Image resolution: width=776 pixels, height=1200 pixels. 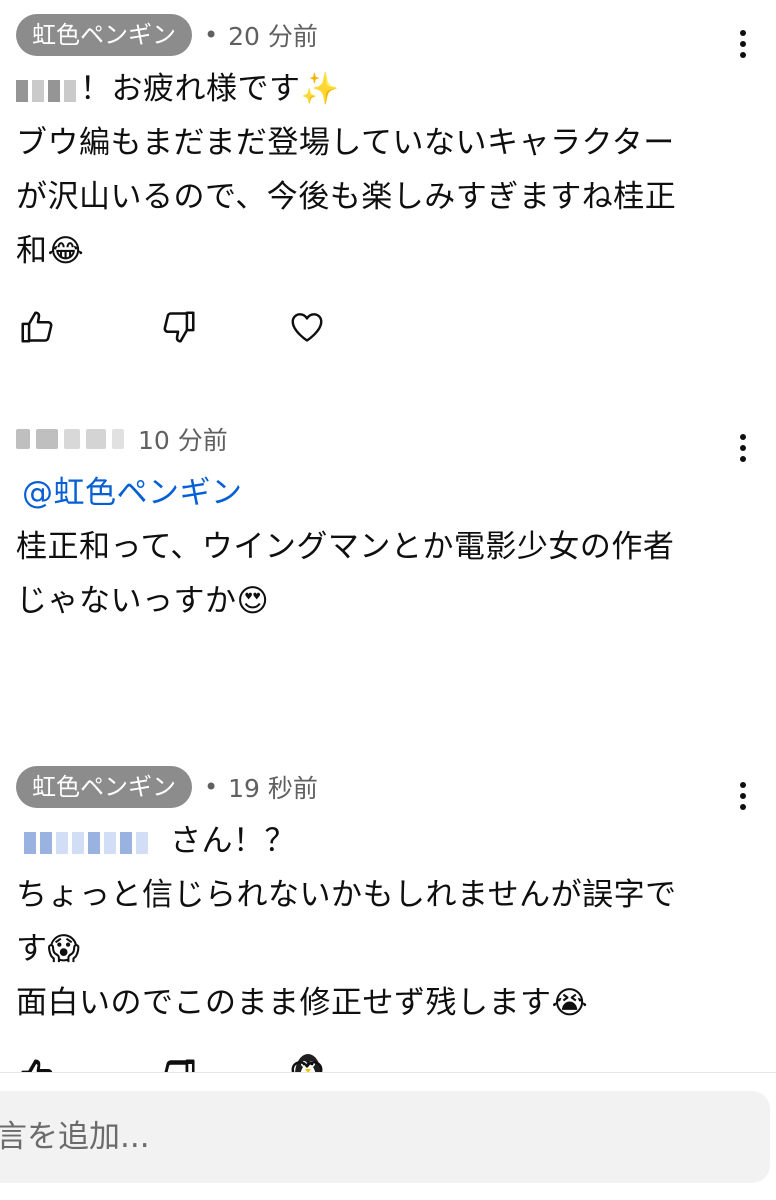 What do you see at coordinates (346, 197) in the screenshot?
I see `comment-line: が沢山いるので、今後も楽しみすぎますね桂正` at bounding box center [346, 197].